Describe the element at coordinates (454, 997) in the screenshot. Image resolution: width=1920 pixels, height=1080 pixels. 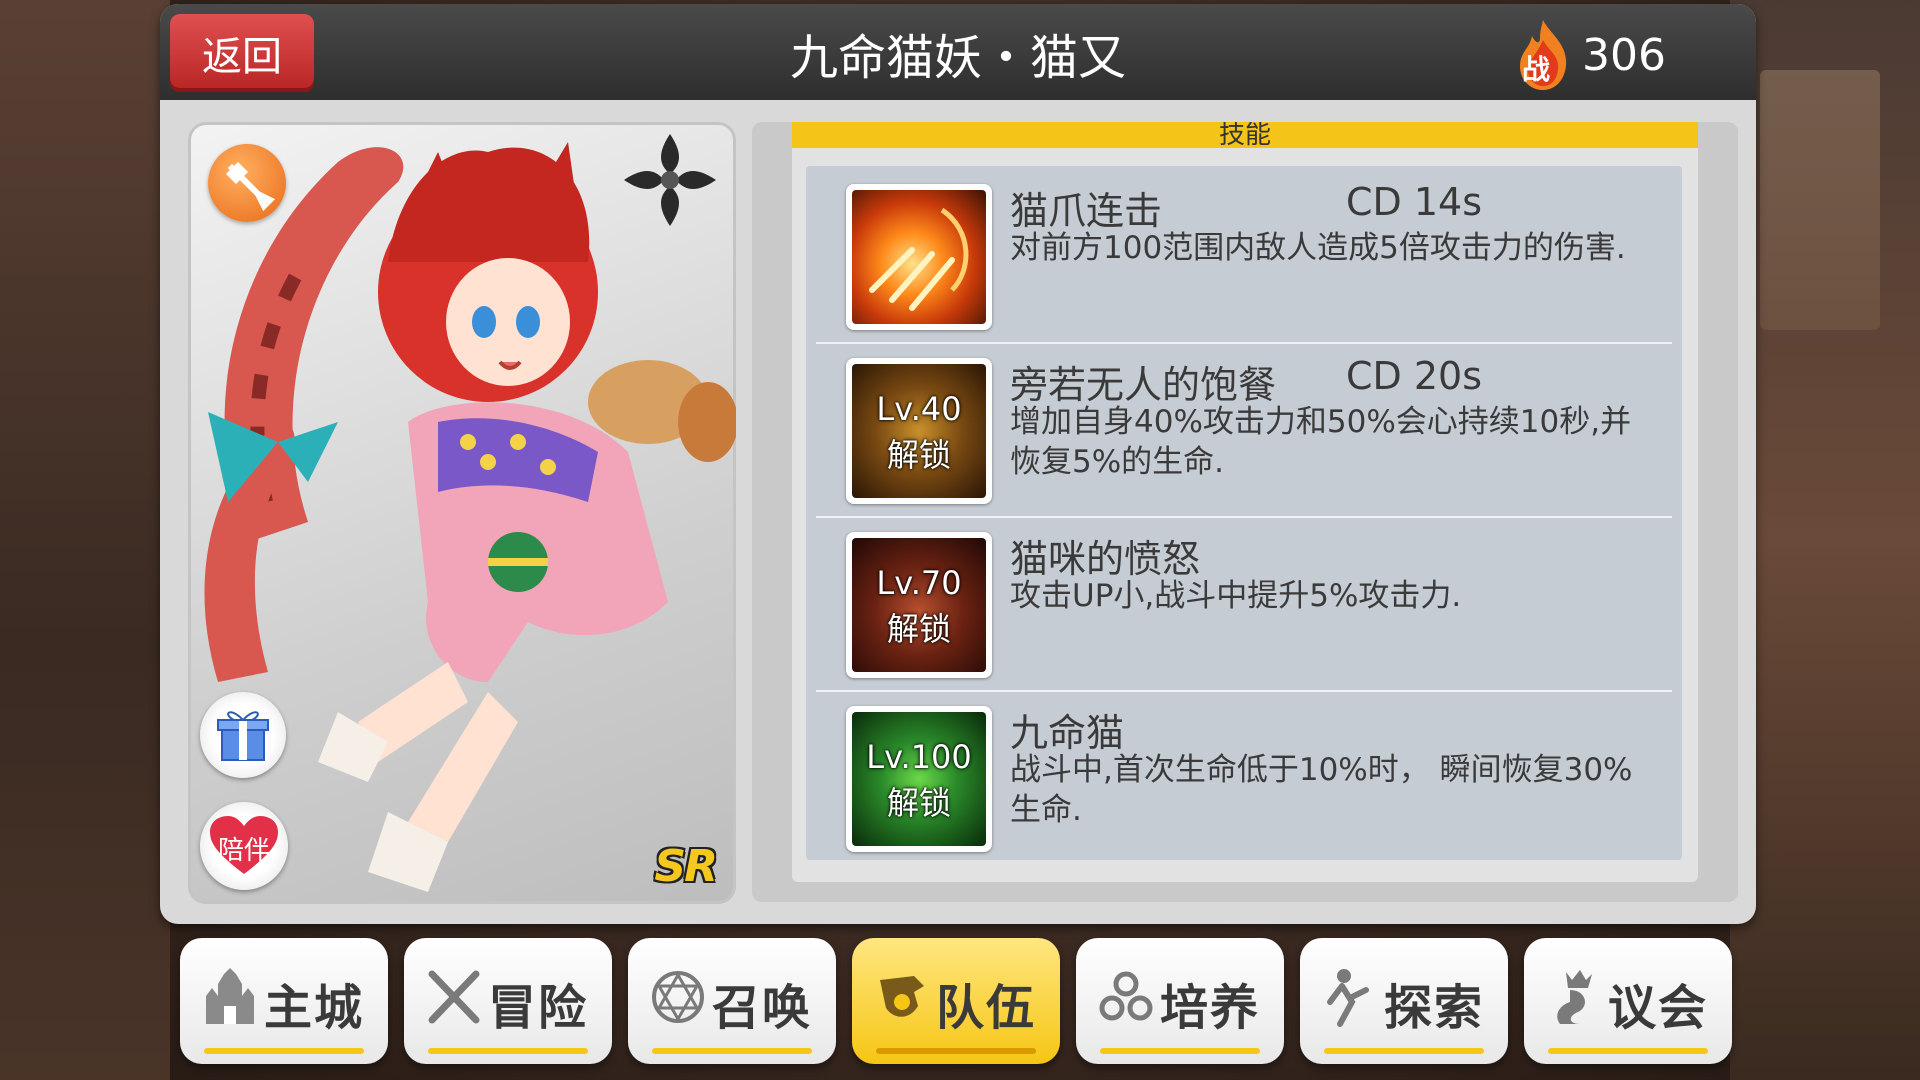
I see `crossed-swords-icon` at that location.